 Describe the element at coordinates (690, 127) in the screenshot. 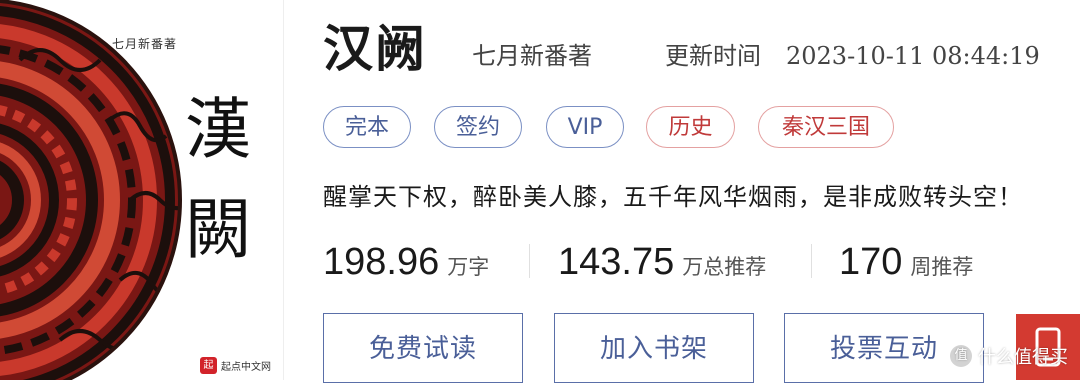

I see `tag-history: 历史` at that location.